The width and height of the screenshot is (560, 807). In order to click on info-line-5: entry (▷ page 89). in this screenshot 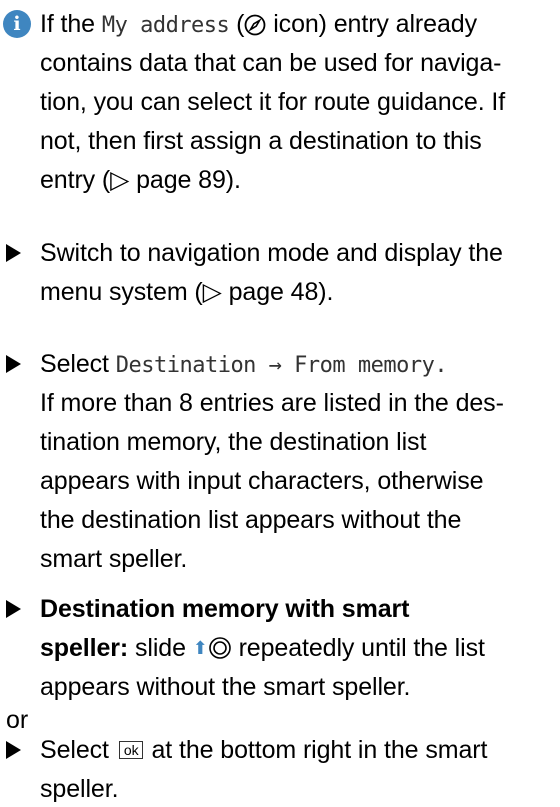, I will do `click(140, 180)`.